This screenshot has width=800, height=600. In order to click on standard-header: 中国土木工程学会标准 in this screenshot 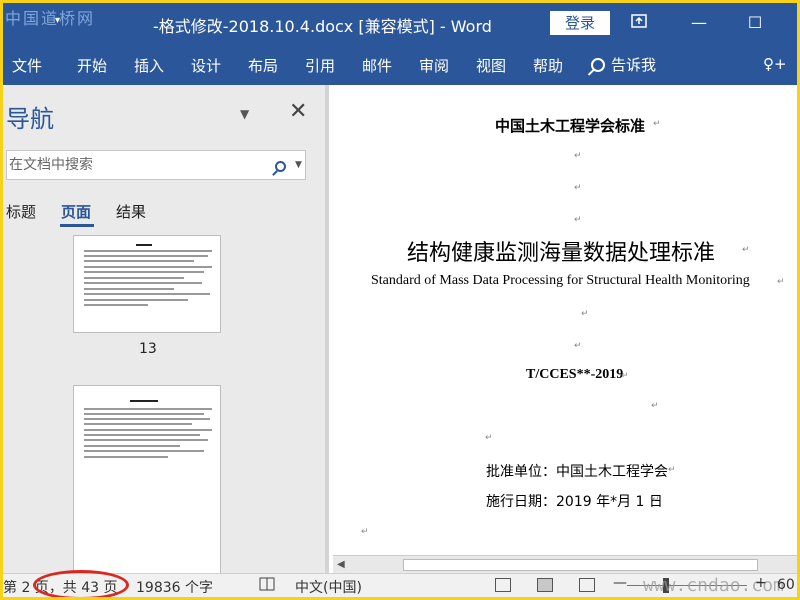, I will do `click(570, 126)`.